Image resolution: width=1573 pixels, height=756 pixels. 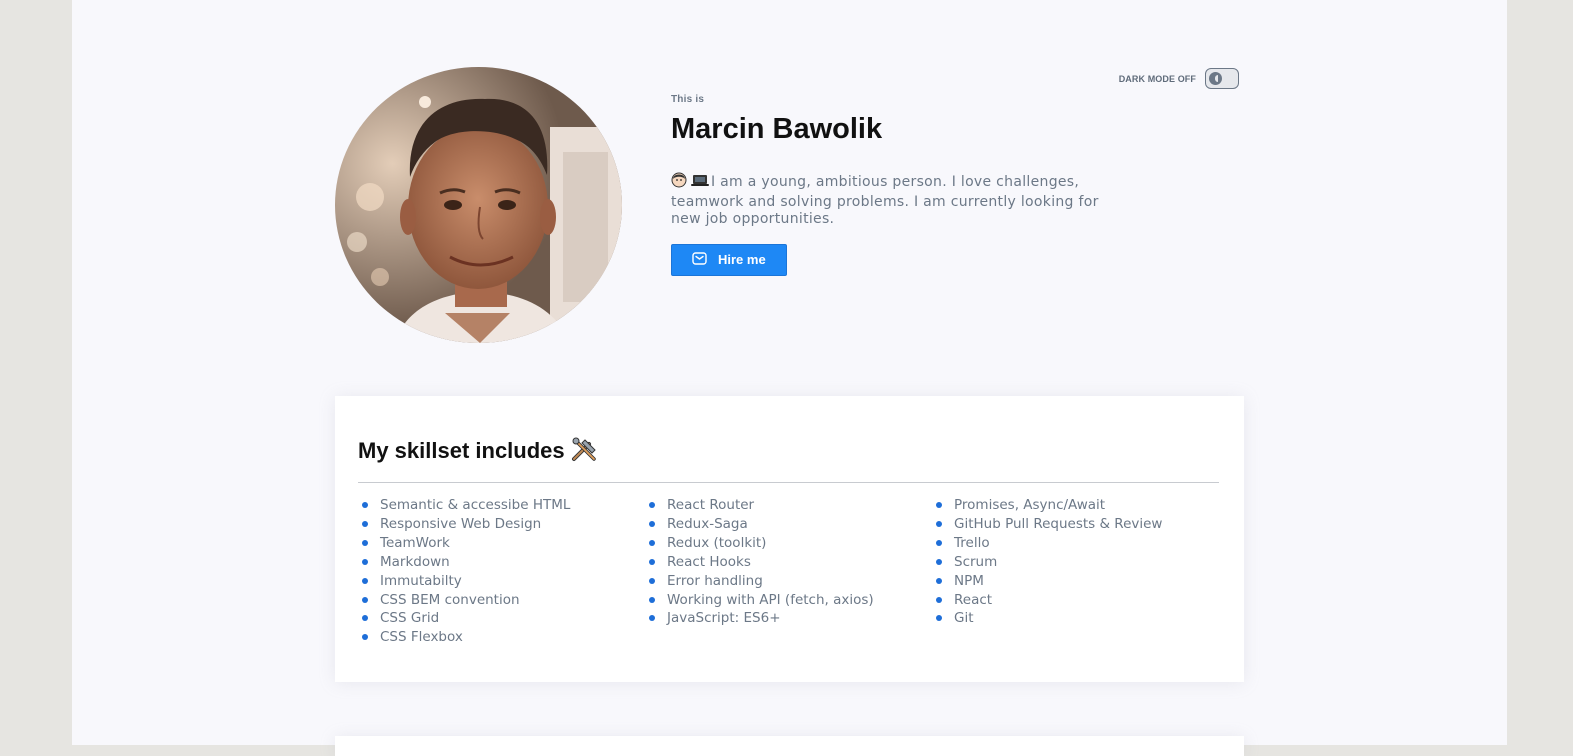 What do you see at coordinates (759, 618) in the screenshot?
I see `list-item: JavaScript: ES6+` at bounding box center [759, 618].